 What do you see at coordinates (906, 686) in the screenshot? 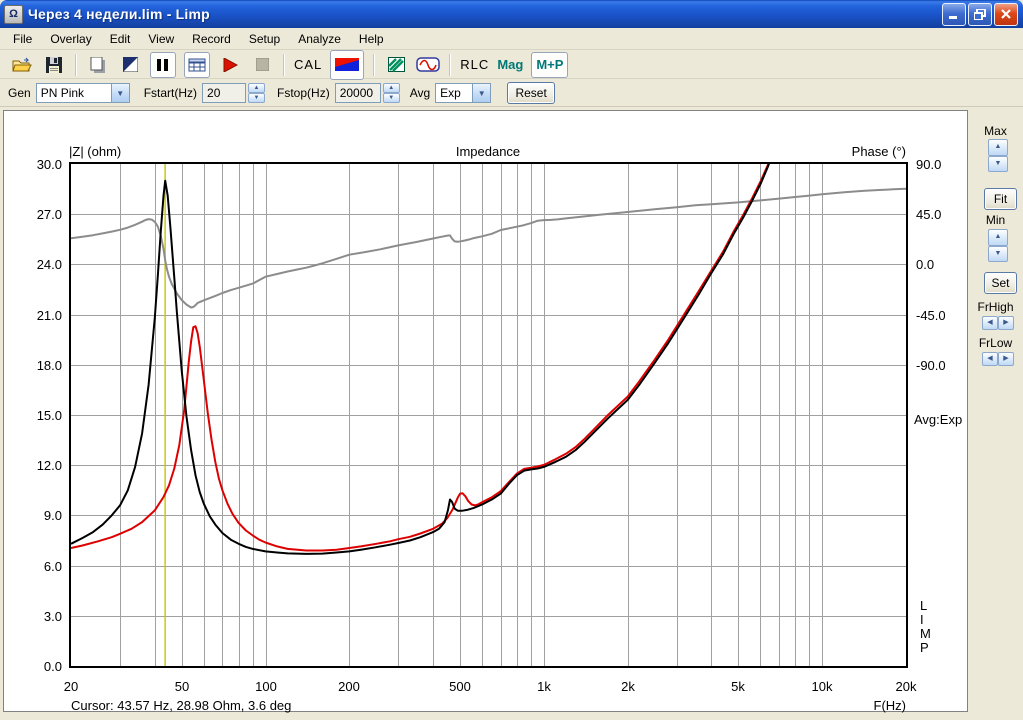
I see `x-tick: 20k` at bounding box center [906, 686].